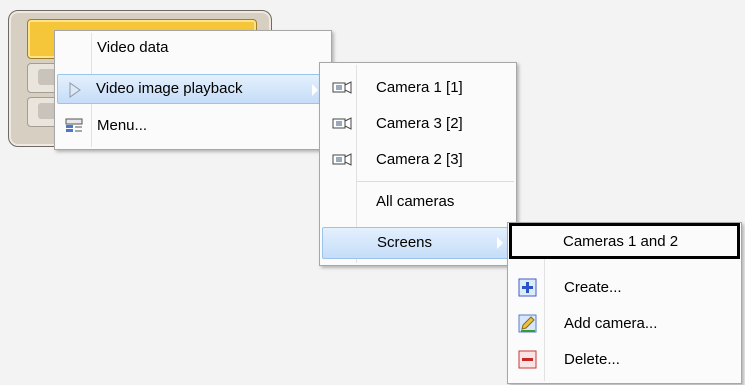  I want to click on menu-item-all-cameras: All cameras, so click(418, 202).